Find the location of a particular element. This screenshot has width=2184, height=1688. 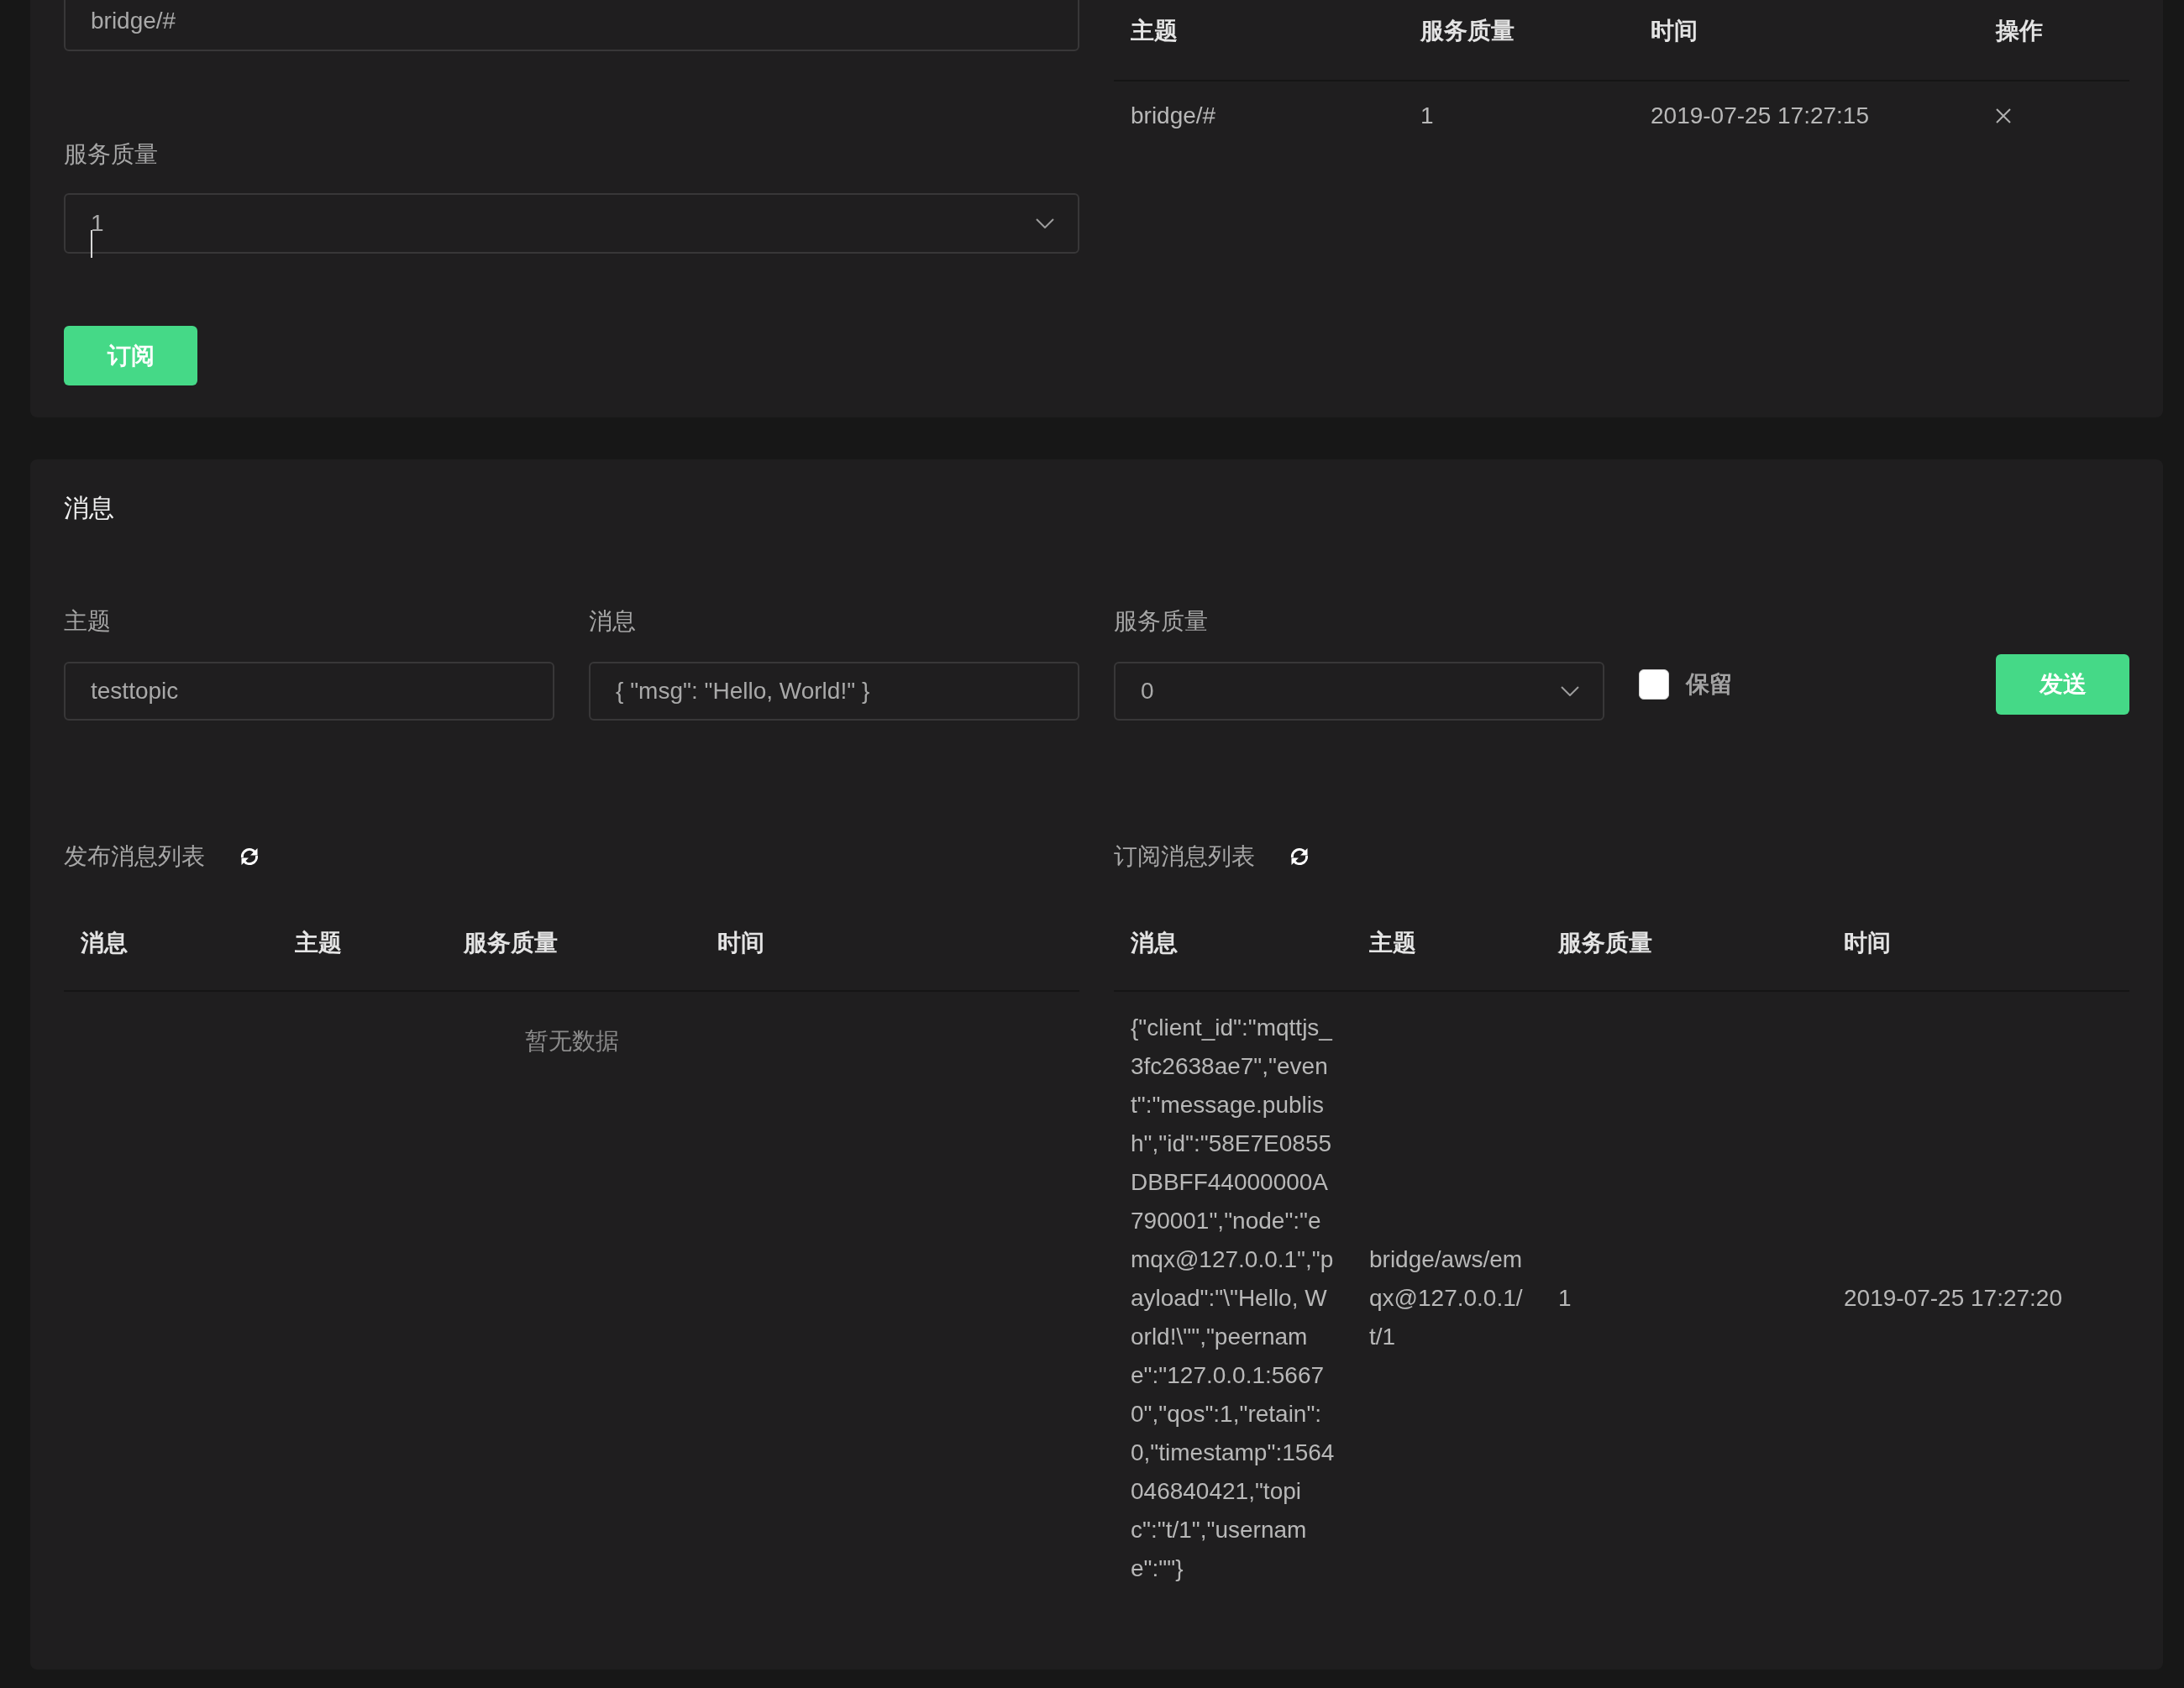

panel-title: 消息 is located at coordinates (89, 508).